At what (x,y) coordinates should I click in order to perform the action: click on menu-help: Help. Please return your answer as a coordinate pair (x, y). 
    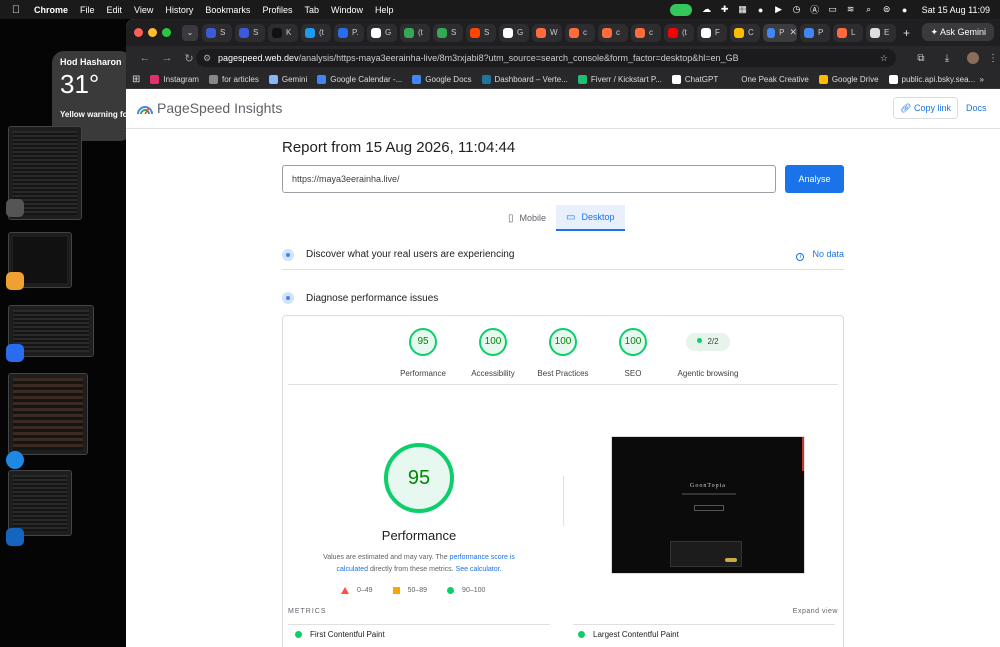
    Looking at the image, I should click on (384, 10).